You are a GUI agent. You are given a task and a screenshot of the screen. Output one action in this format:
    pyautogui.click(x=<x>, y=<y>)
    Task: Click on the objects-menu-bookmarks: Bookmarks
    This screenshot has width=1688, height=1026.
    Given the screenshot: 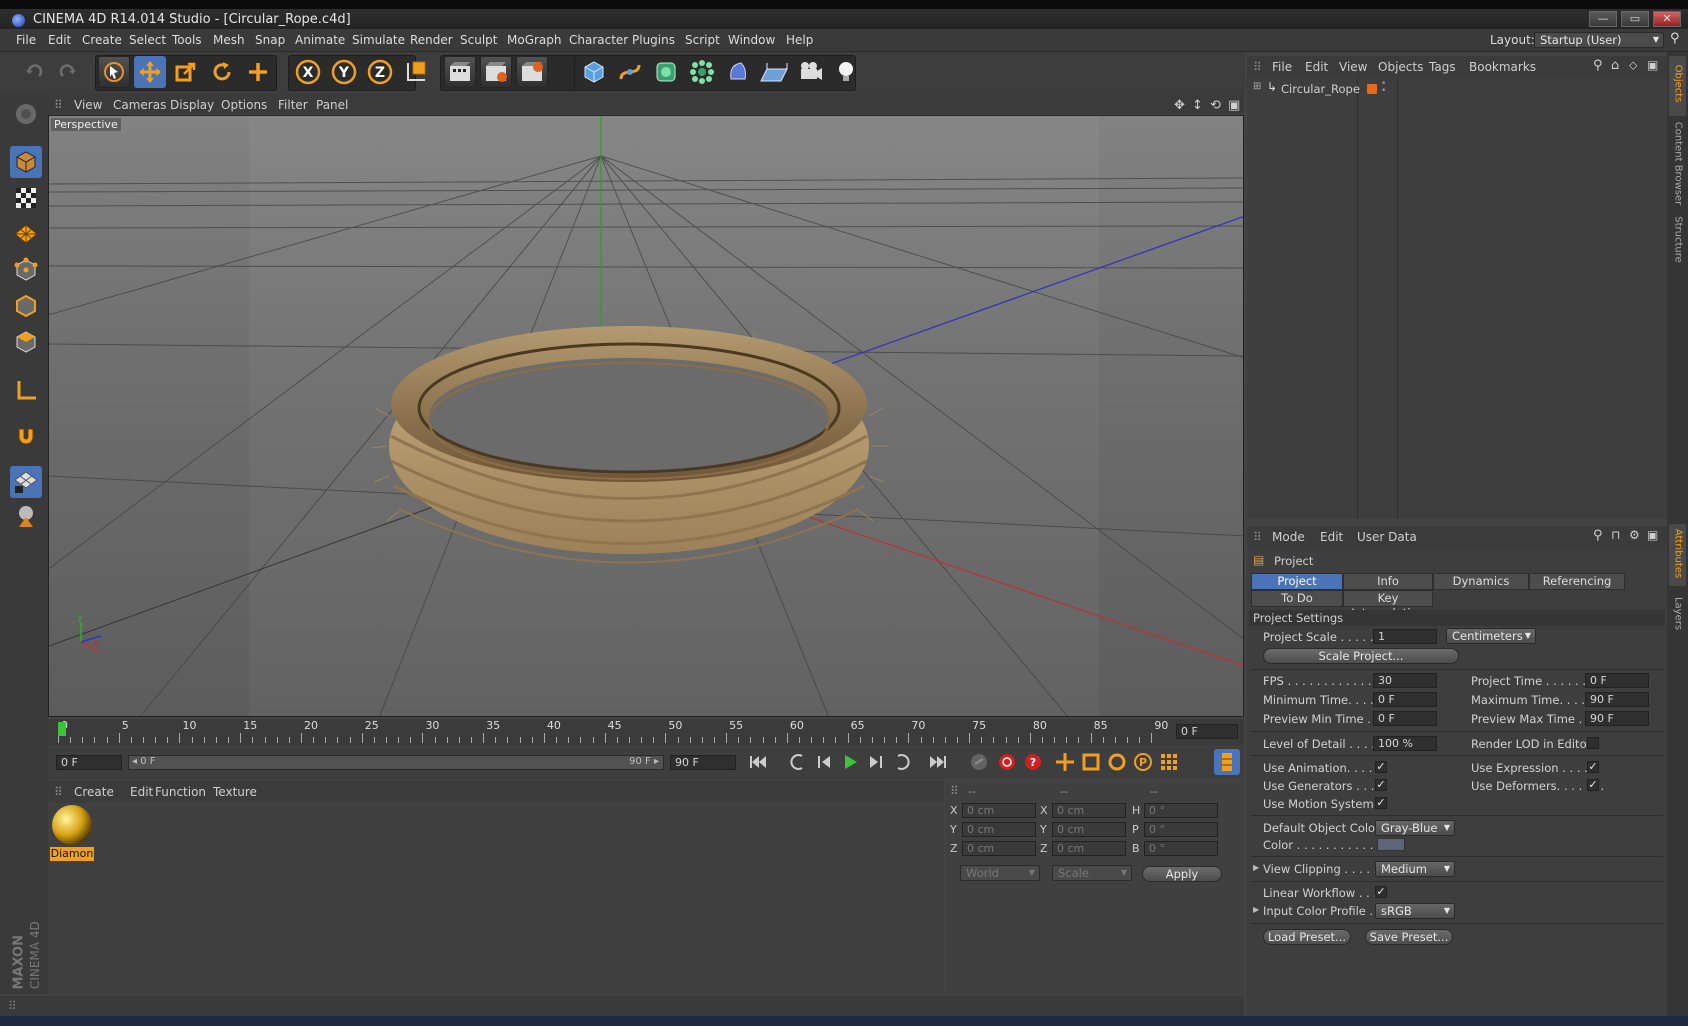 What is the action you would take?
    pyautogui.click(x=1502, y=67)
    